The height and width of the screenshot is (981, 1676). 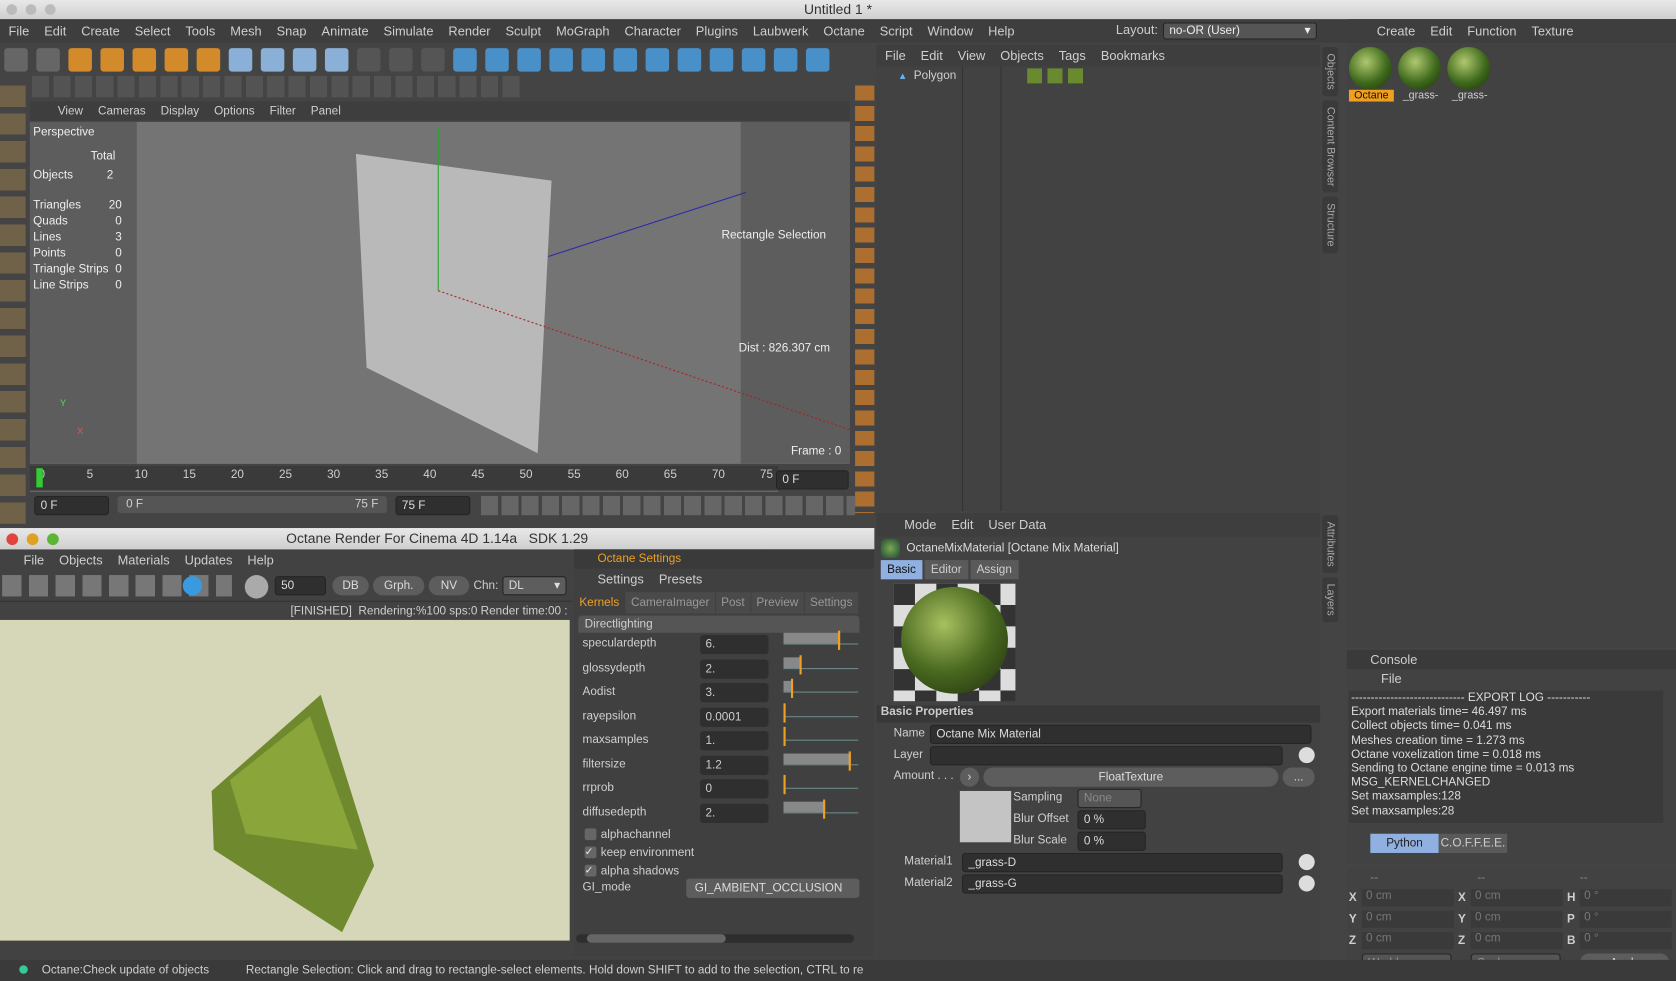 I want to click on menu-edit: Edit, so click(x=55, y=31).